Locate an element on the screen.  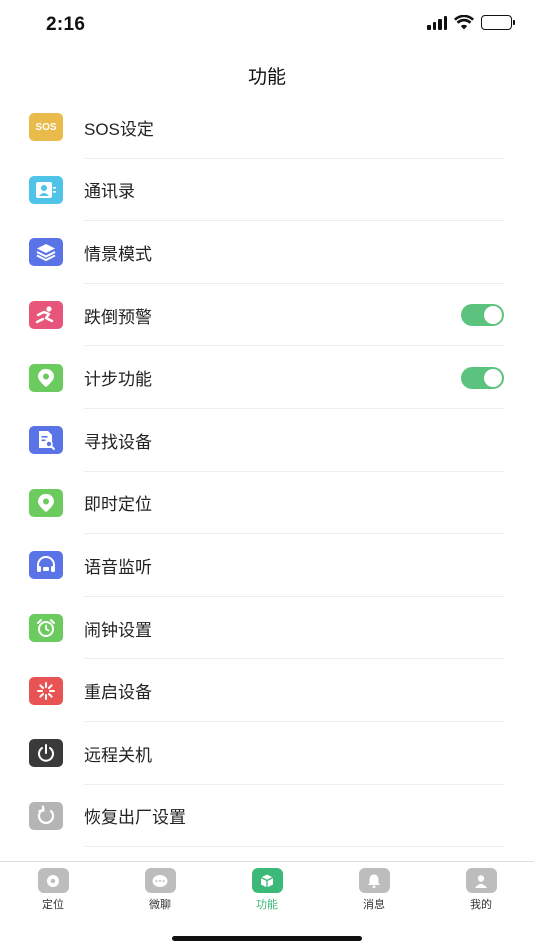
contacts-icon is located at coordinates (46, 189).